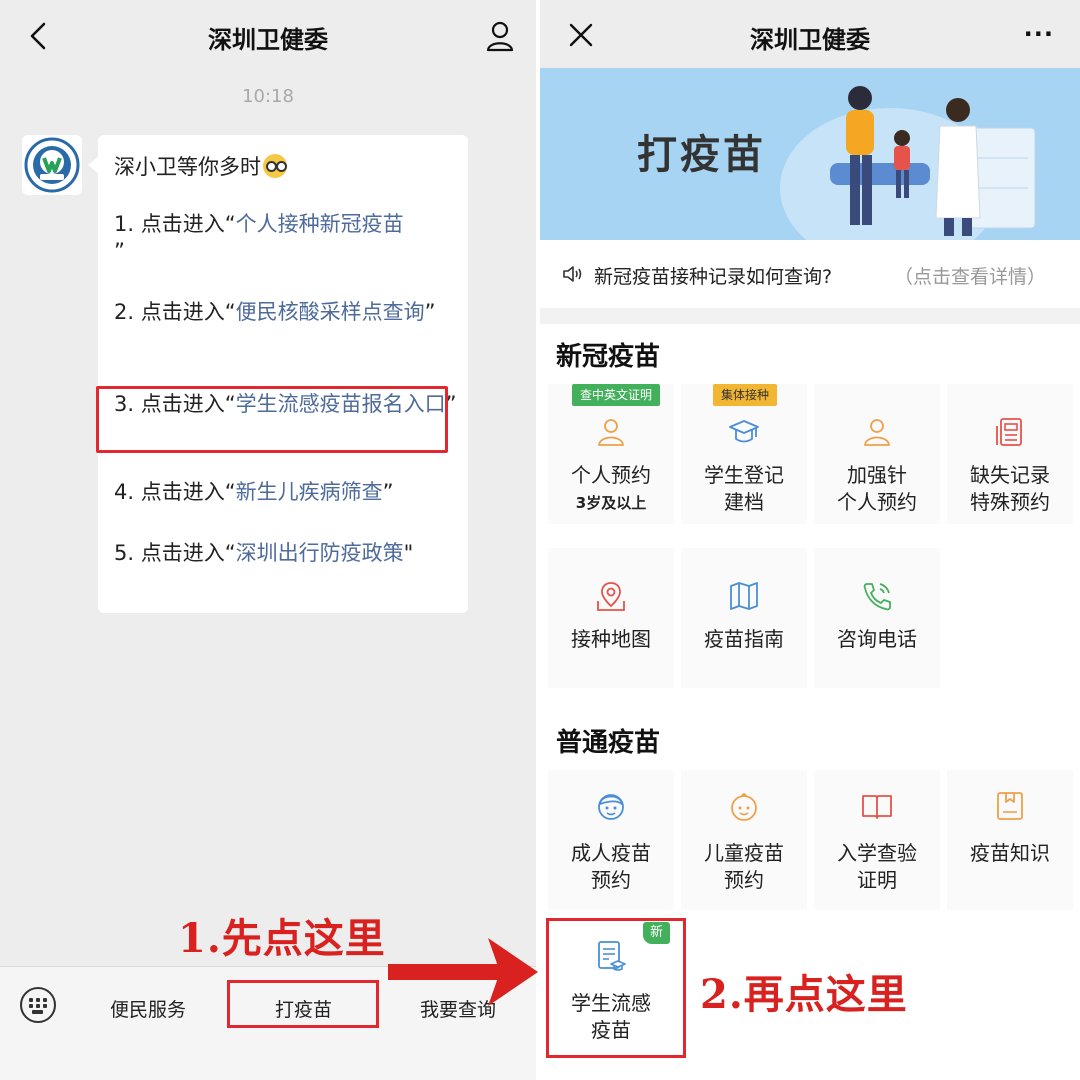 Image resolution: width=1080 pixels, height=1080 pixels. What do you see at coordinates (877, 618) in the screenshot?
I see `tile-hotline: 咨询电话` at bounding box center [877, 618].